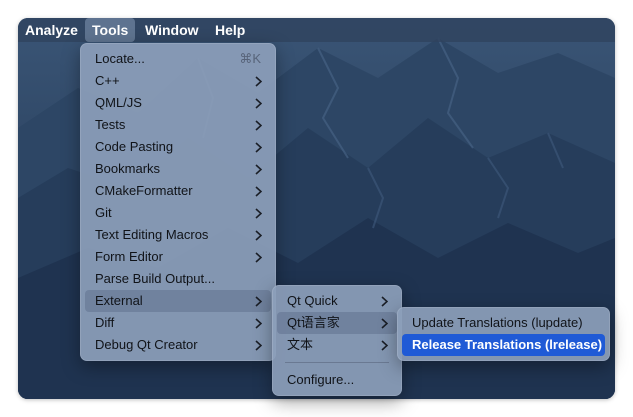 Image resolution: width=633 pixels, height=417 pixels. I want to click on menu-item-label: Text Editing Macros, so click(152, 234).